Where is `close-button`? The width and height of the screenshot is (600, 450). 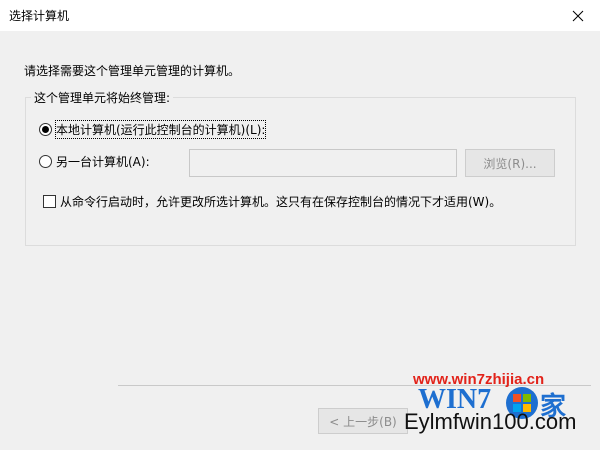 close-button is located at coordinates (578, 15).